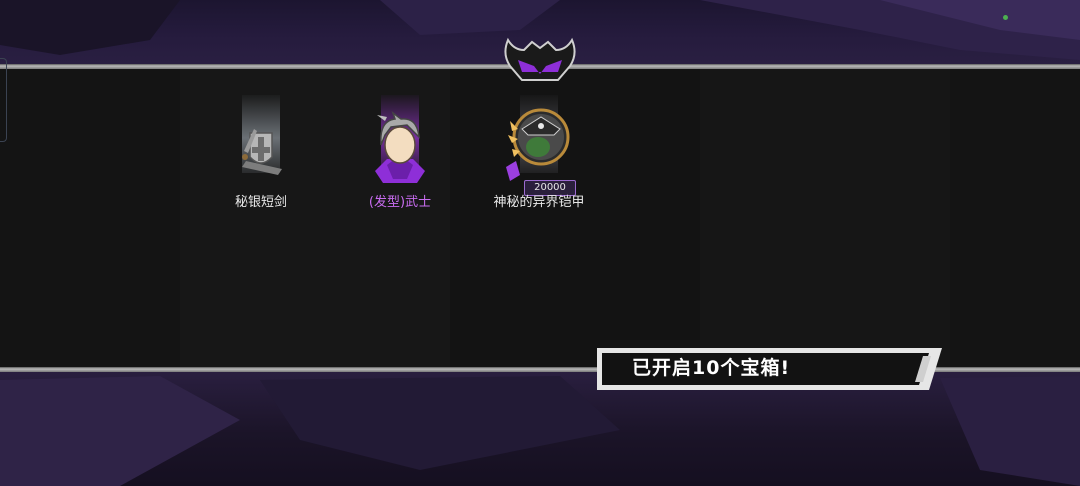 The image size is (1080, 486). Describe the element at coordinates (539, 202) in the screenshot. I see `reward-name: 神秘的异界铠甲` at that location.